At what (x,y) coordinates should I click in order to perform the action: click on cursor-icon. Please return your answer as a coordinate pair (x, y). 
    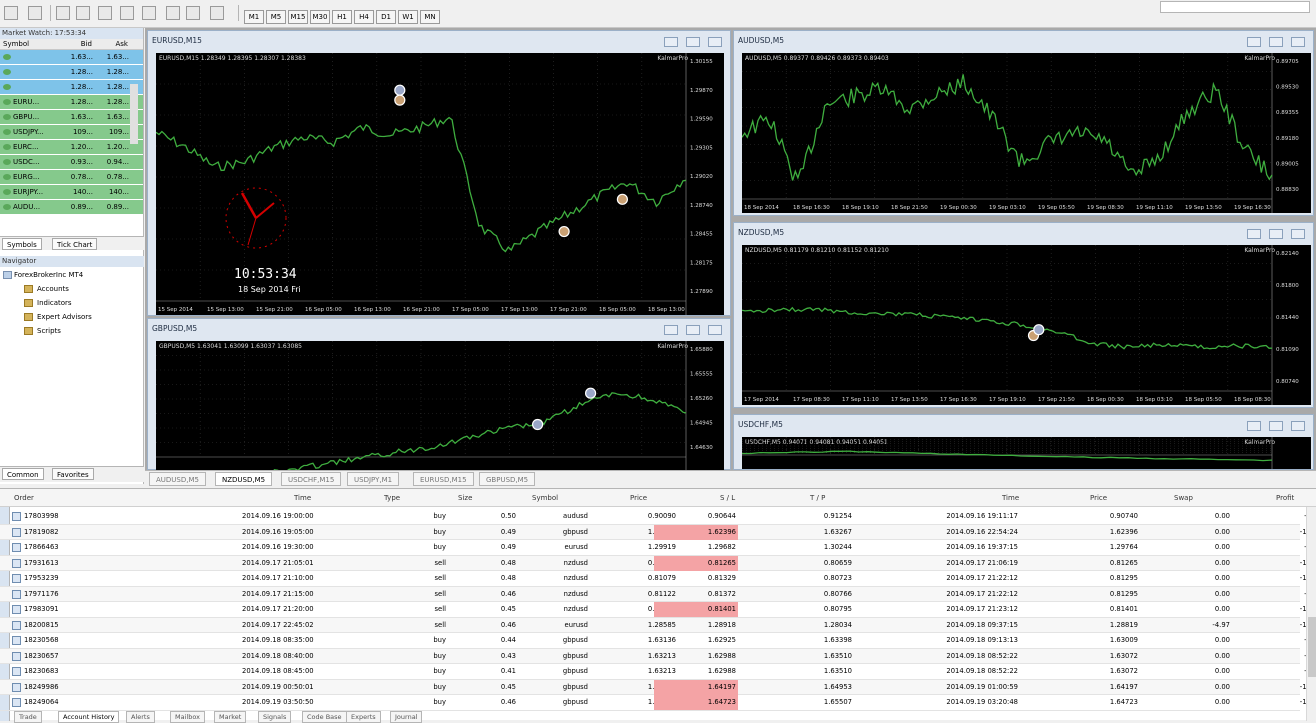
    Looking at the image, I should click on (11, 13).